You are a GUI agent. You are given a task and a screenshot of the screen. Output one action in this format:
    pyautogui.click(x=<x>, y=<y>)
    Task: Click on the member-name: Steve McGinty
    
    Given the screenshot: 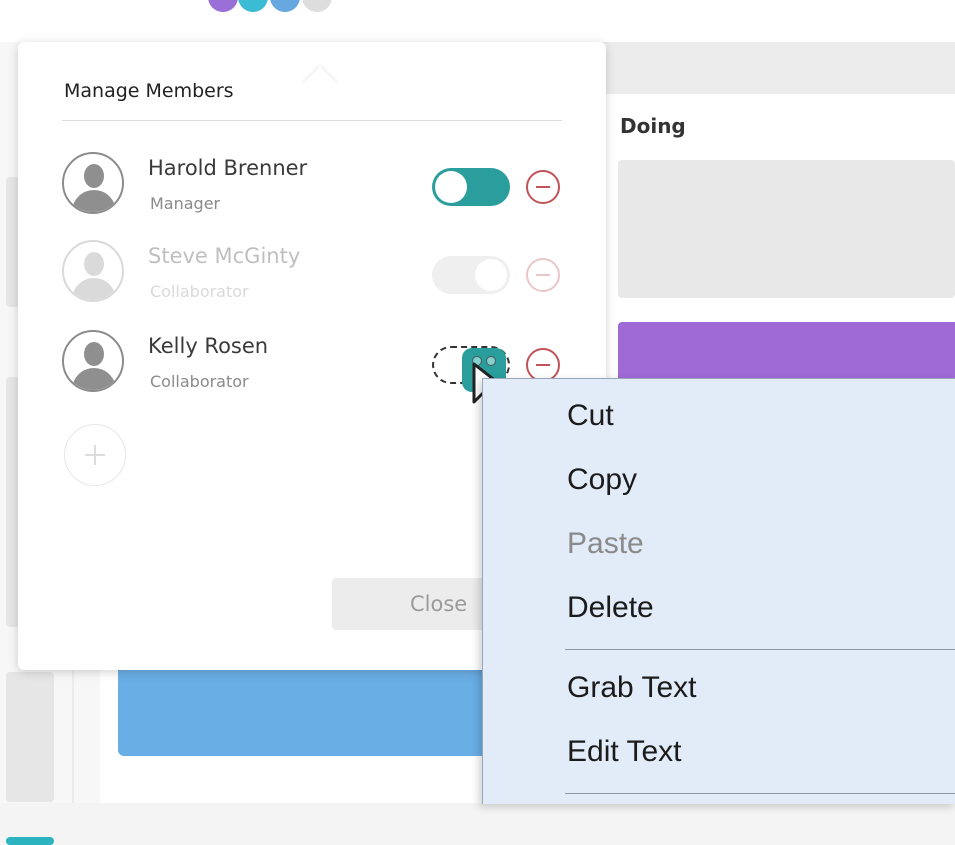 What is the action you would take?
    pyautogui.click(x=224, y=256)
    